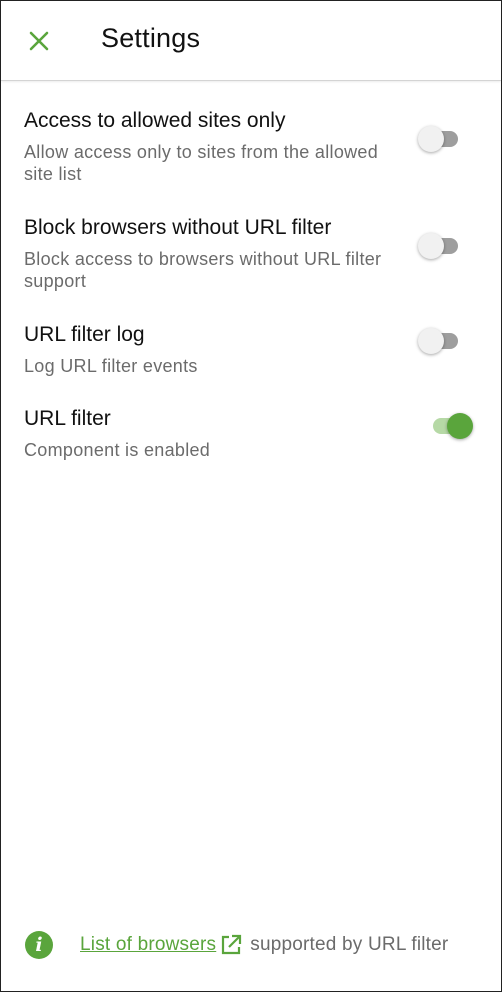 The height and width of the screenshot is (992, 502). I want to click on info-icon: i, so click(39, 945).